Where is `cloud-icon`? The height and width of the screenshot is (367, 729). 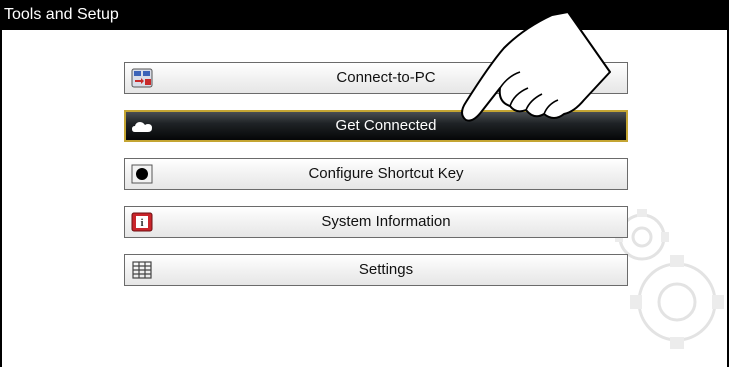
cloud-icon is located at coordinates (142, 127).